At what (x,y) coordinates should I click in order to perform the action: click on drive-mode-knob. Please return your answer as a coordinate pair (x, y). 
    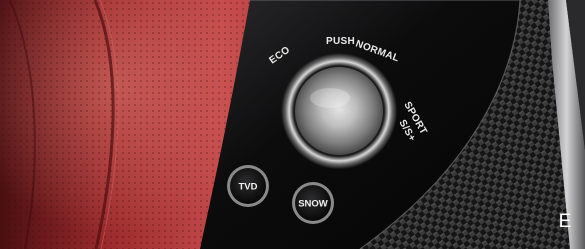
    Looking at the image, I should click on (339, 111).